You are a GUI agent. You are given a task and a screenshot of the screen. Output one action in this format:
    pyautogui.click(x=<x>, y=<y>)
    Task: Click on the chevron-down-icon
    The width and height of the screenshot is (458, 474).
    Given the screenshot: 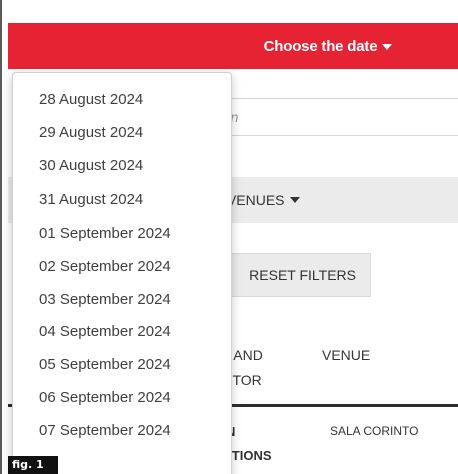 What is the action you would take?
    pyautogui.click(x=294, y=200)
    